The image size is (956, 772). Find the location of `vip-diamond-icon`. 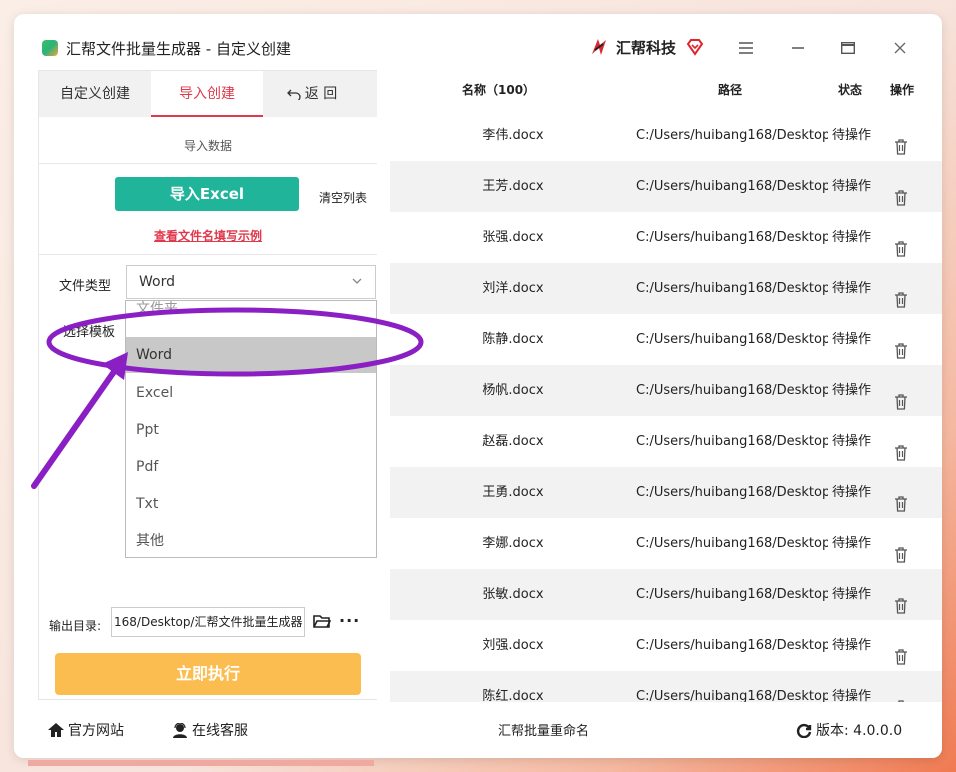

vip-diamond-icon is located at coordinates (695, 47).